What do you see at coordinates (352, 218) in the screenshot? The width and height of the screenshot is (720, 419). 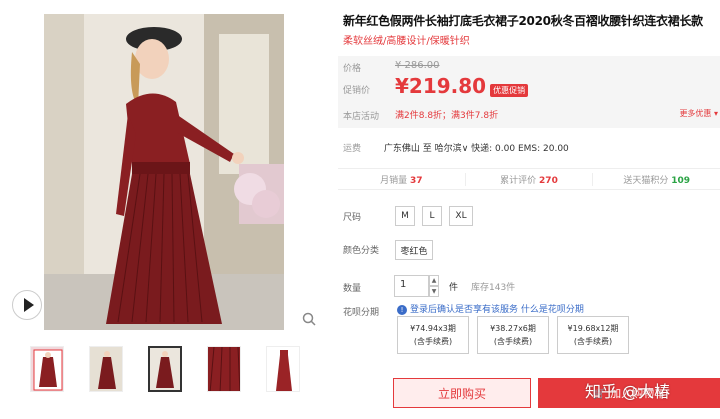 I see `size-label: 尺码` at bounding box center [352, 218].